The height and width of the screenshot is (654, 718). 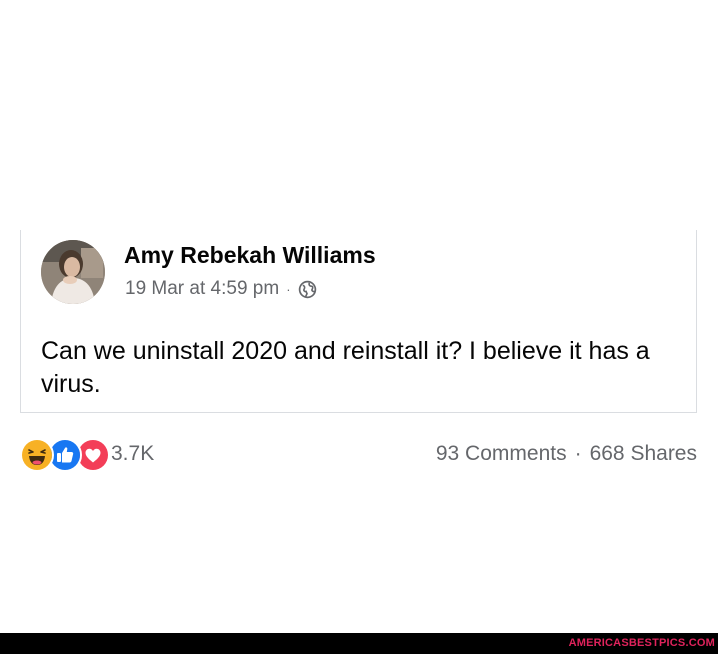 What do you see at coordinates (643, 454) in the screenshot?
I see `shares-count: 668 Shares` at bounding box center [643, 454].